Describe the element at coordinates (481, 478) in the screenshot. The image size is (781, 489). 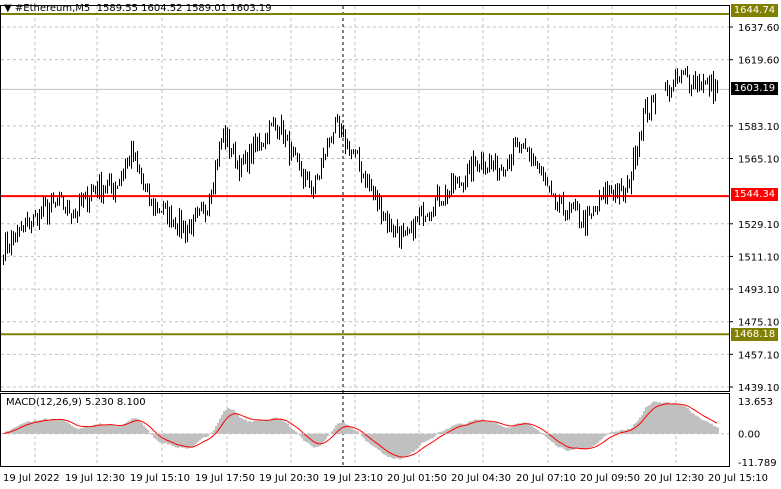
I see `time-axis-label: 20 Jul 04:30` at that location.